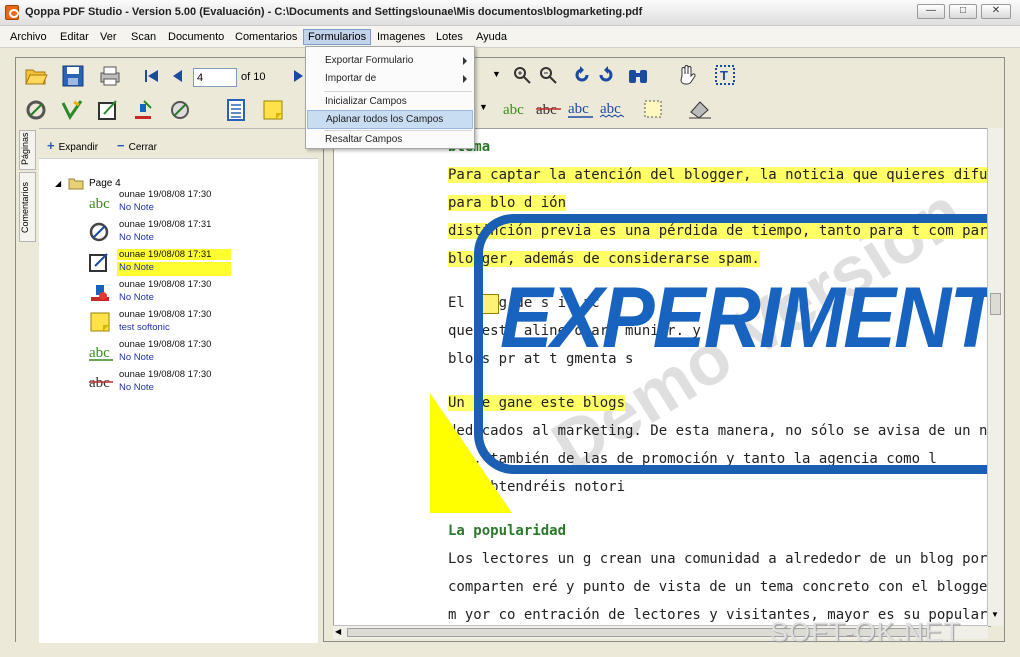  What do you see at coordinates (995, 614) in the screenshot?
I see `scroll-down-icon: ▼` at bounding box center [995, 614].